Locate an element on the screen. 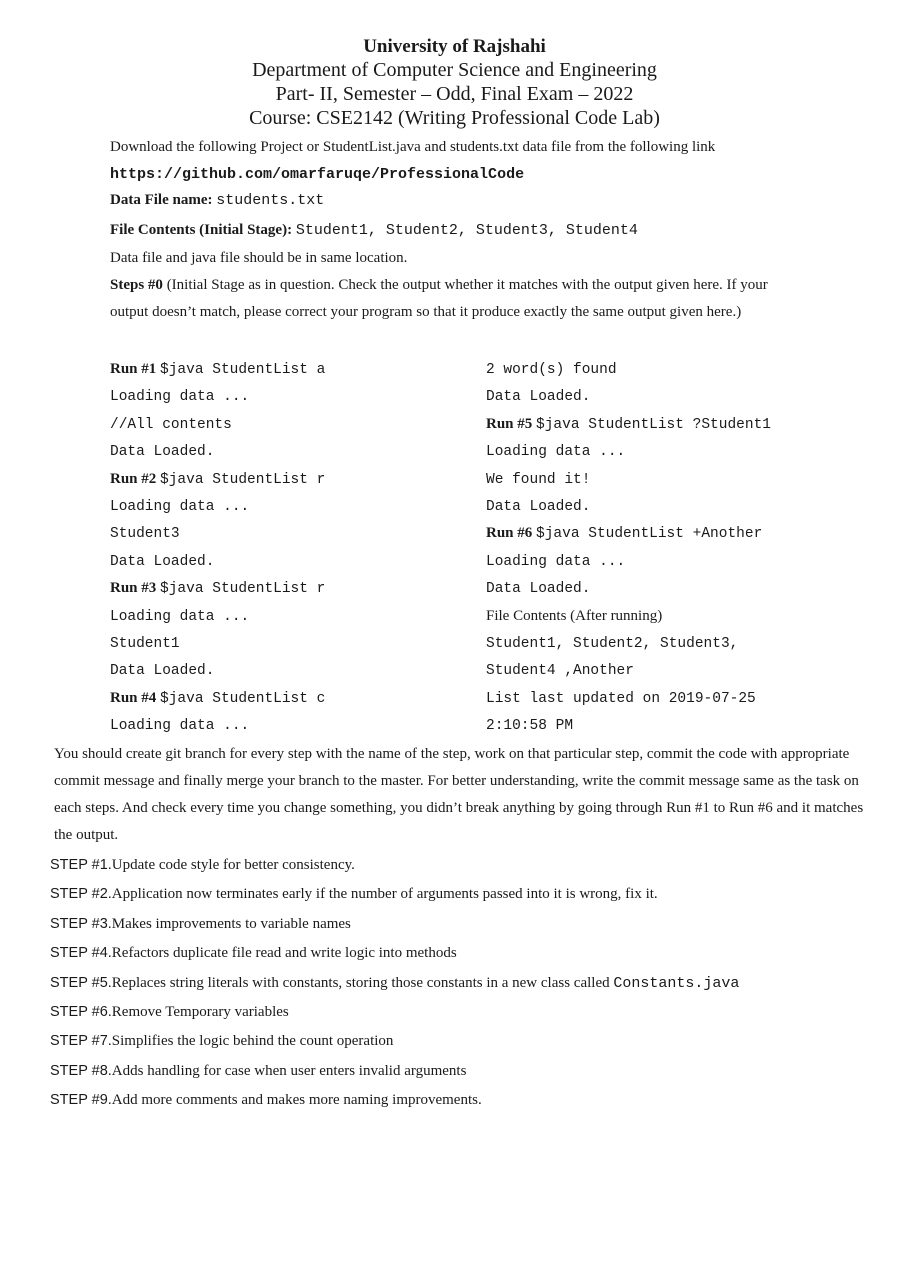 The image size is (909, 1280). run-label: Run #4 is located at coordinates (135, 697).